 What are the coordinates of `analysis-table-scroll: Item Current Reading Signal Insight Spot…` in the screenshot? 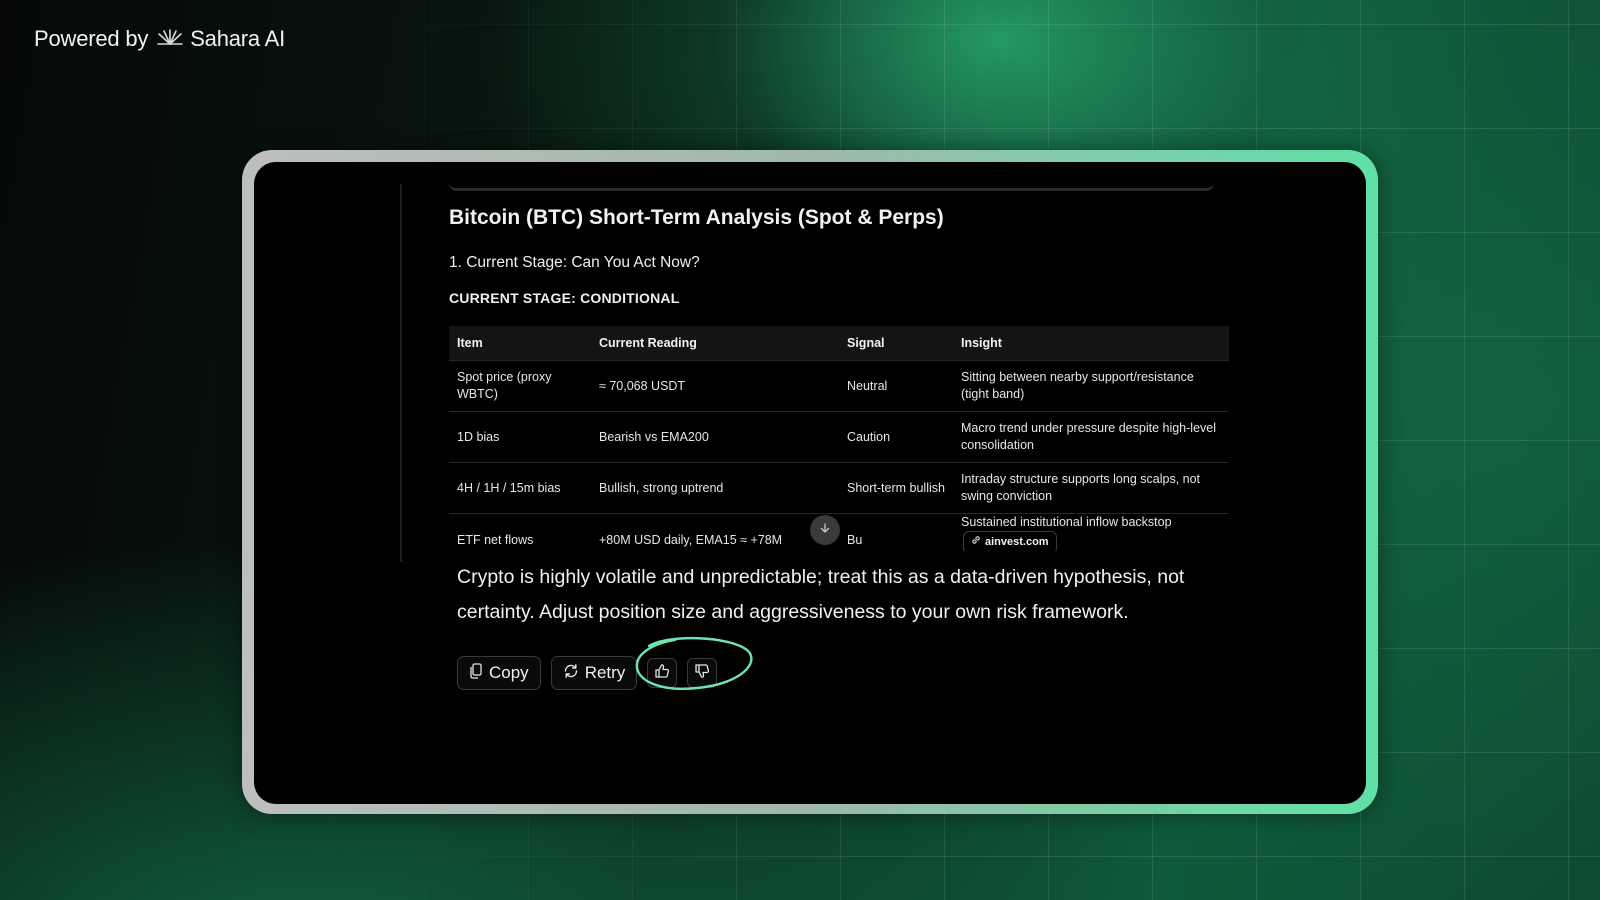 It's located at (839, 438).